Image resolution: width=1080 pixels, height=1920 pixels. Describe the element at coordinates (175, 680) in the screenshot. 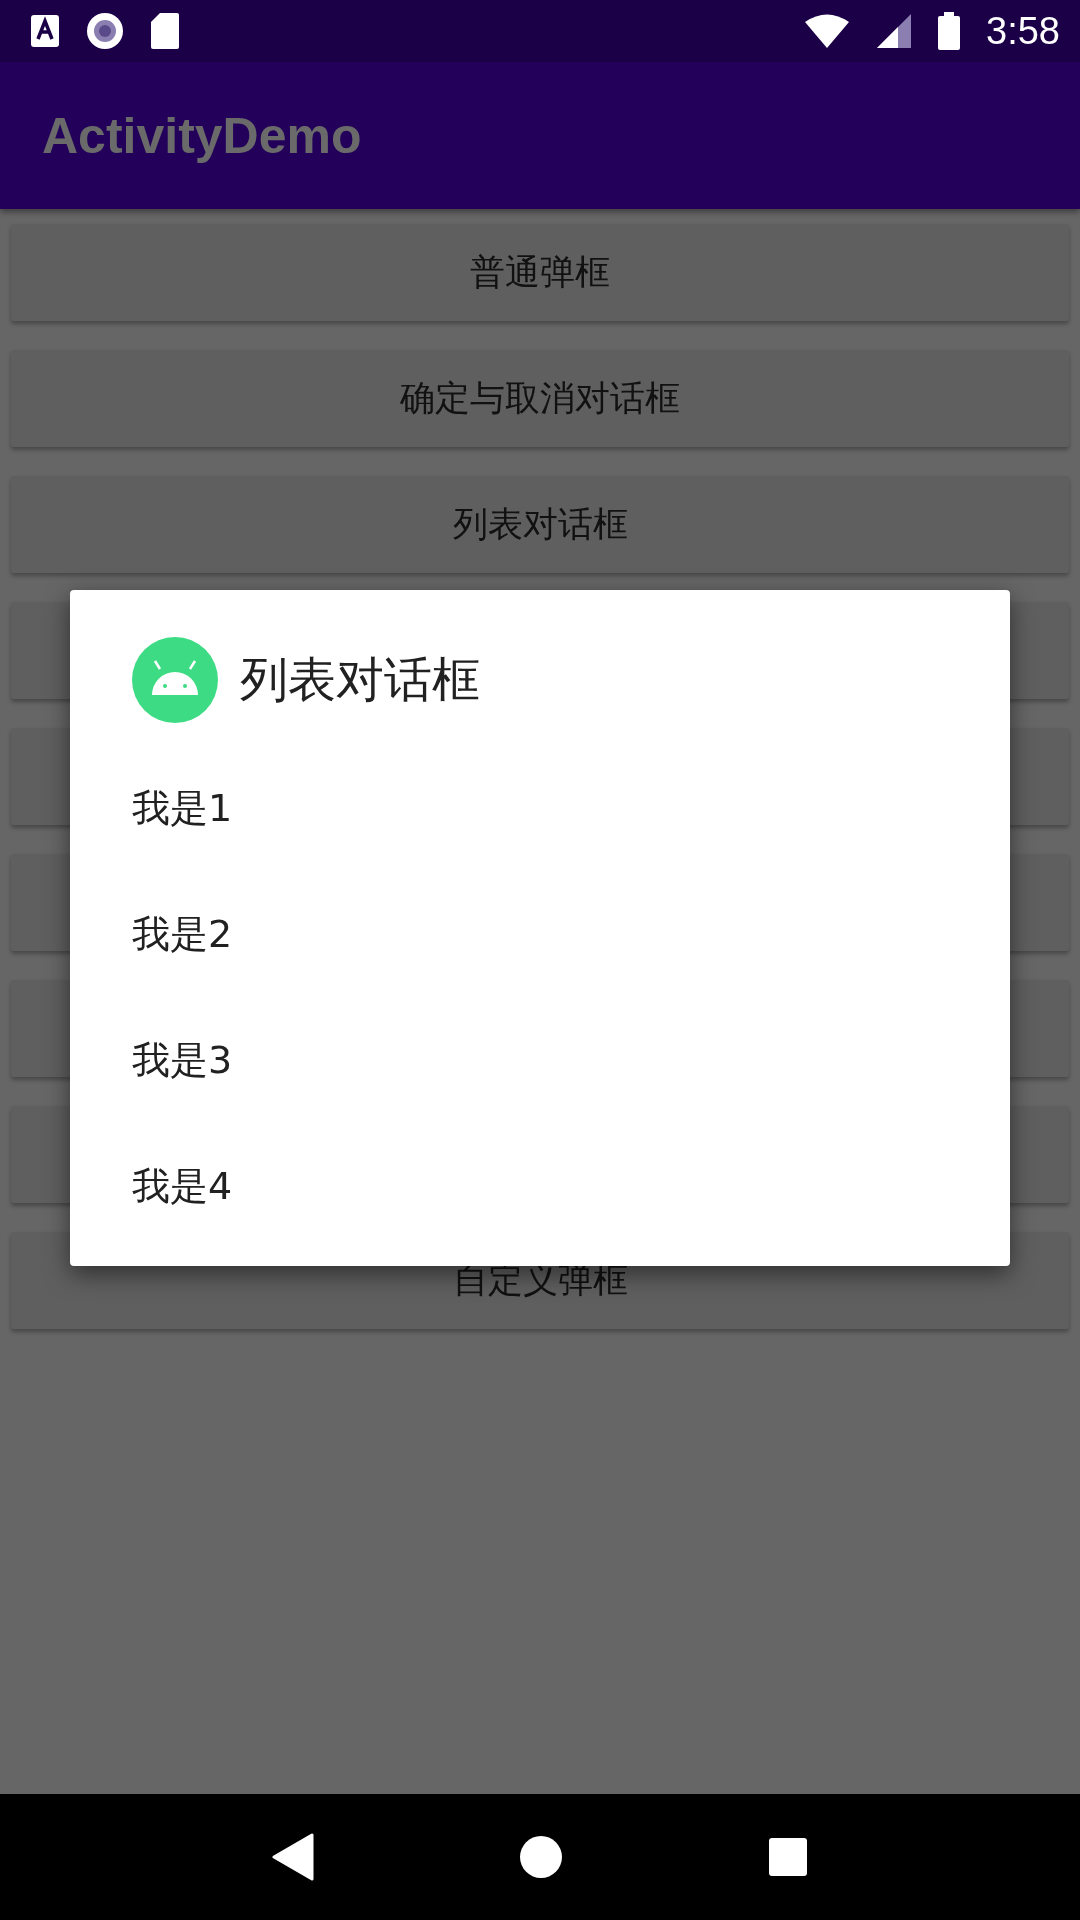

I see `android-icon` at that location.